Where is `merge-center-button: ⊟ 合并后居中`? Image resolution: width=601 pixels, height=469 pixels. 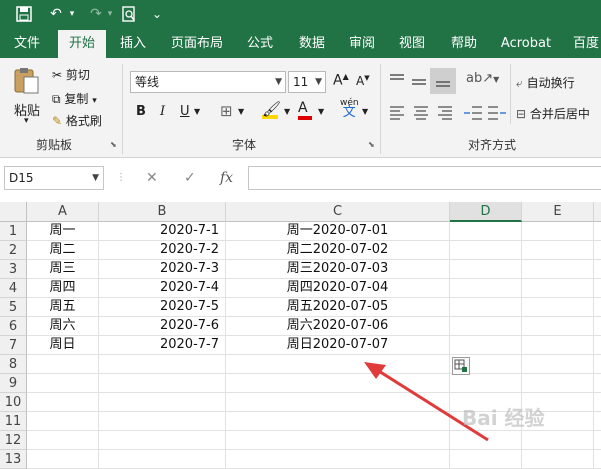
merge-center-button: ⊟ 合并后居中 is located at coordinates (553, 113).